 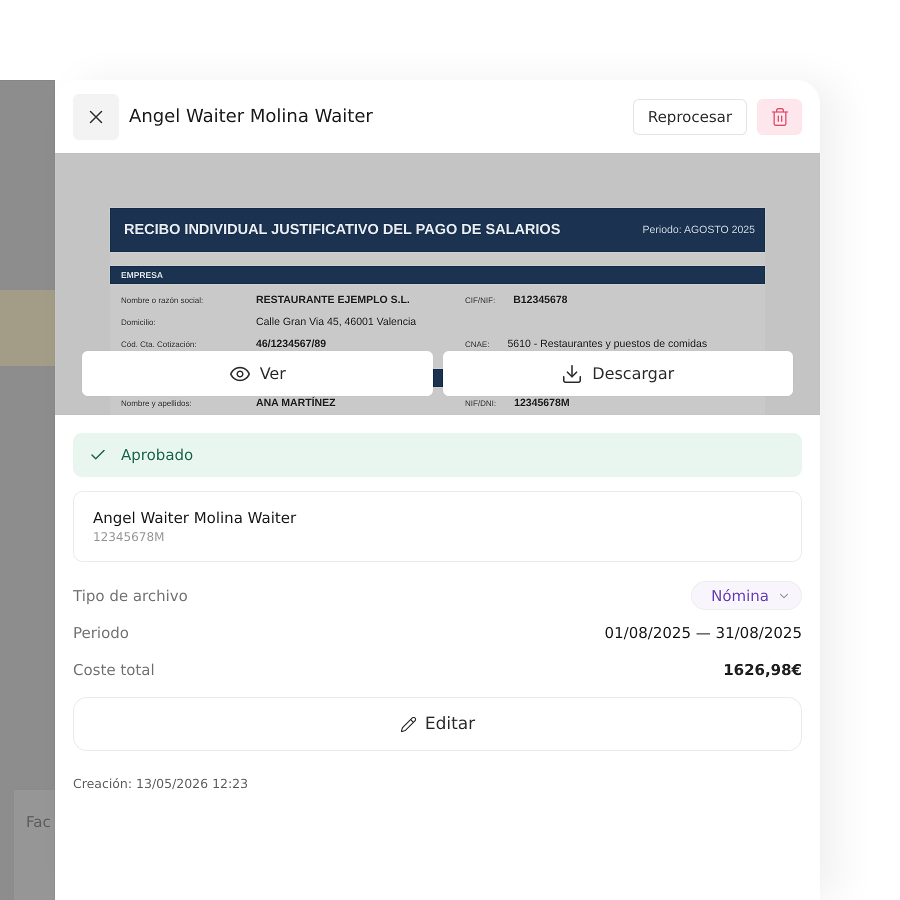 What do you see at coordinates (195, 518) in the screenshot?
I see `employee-name: Angel Waiter Molina Waiter` at bounding box center [195, 518].